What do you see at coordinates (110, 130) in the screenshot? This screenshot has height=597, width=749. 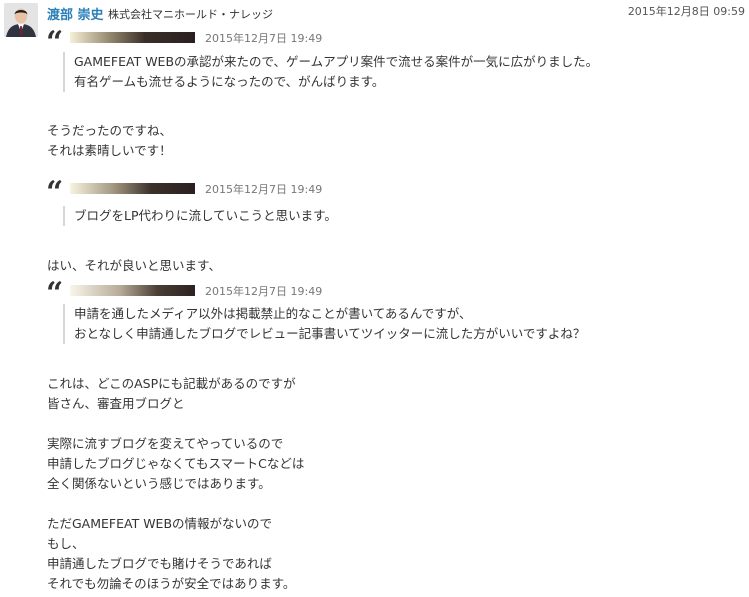 I see `reply-line: そうだったのですね、` at bounding box center [110, 130].